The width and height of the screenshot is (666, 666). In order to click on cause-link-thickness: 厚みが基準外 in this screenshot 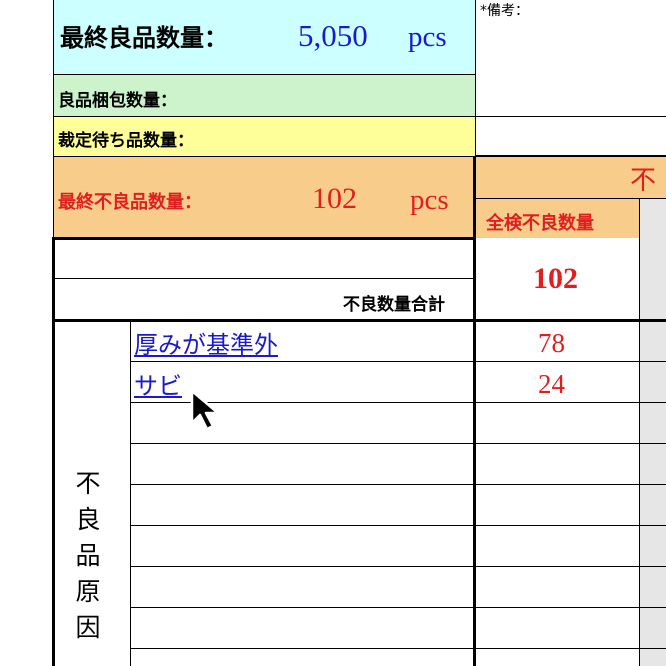, I will do `click(206, 342)`.